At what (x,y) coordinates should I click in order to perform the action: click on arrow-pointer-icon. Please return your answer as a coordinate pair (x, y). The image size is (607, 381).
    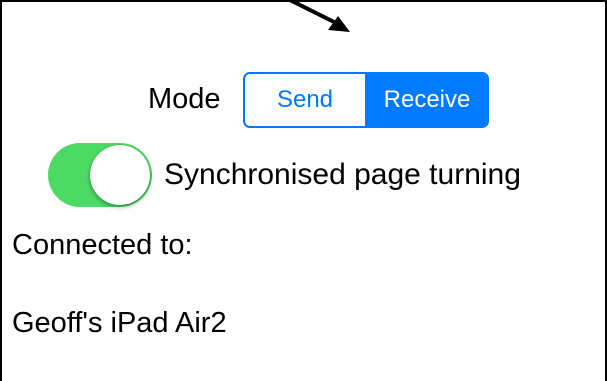
    Looking at the image, I should click on (319, 17).